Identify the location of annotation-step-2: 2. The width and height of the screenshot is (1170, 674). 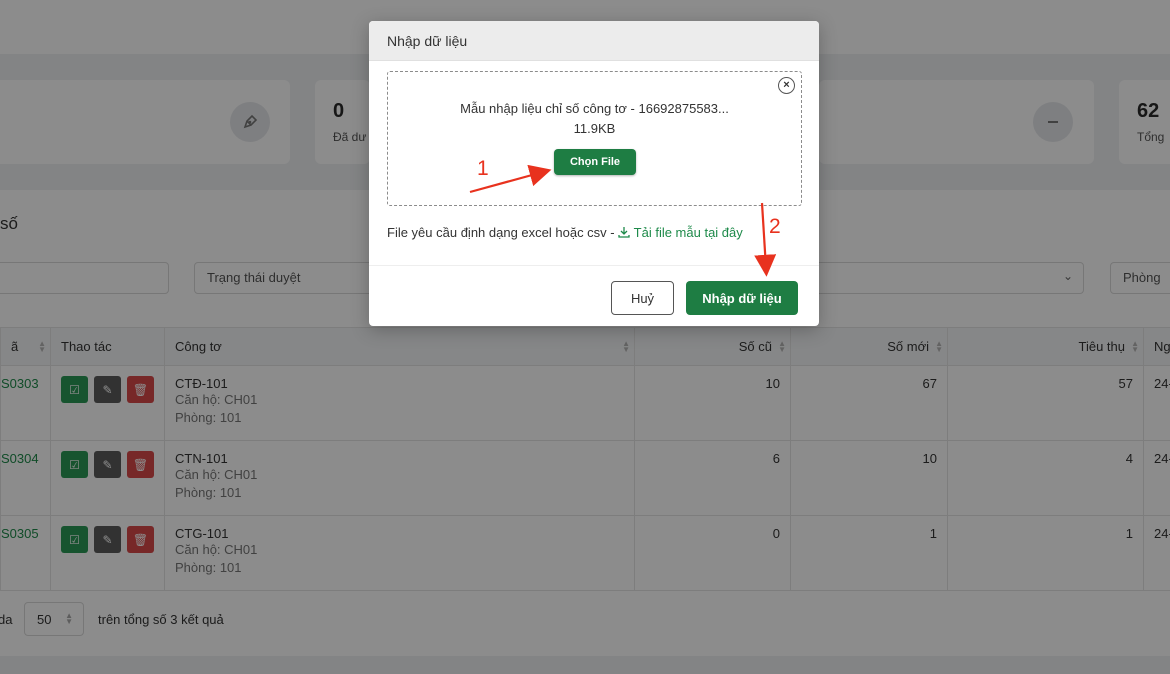
(775, 226).